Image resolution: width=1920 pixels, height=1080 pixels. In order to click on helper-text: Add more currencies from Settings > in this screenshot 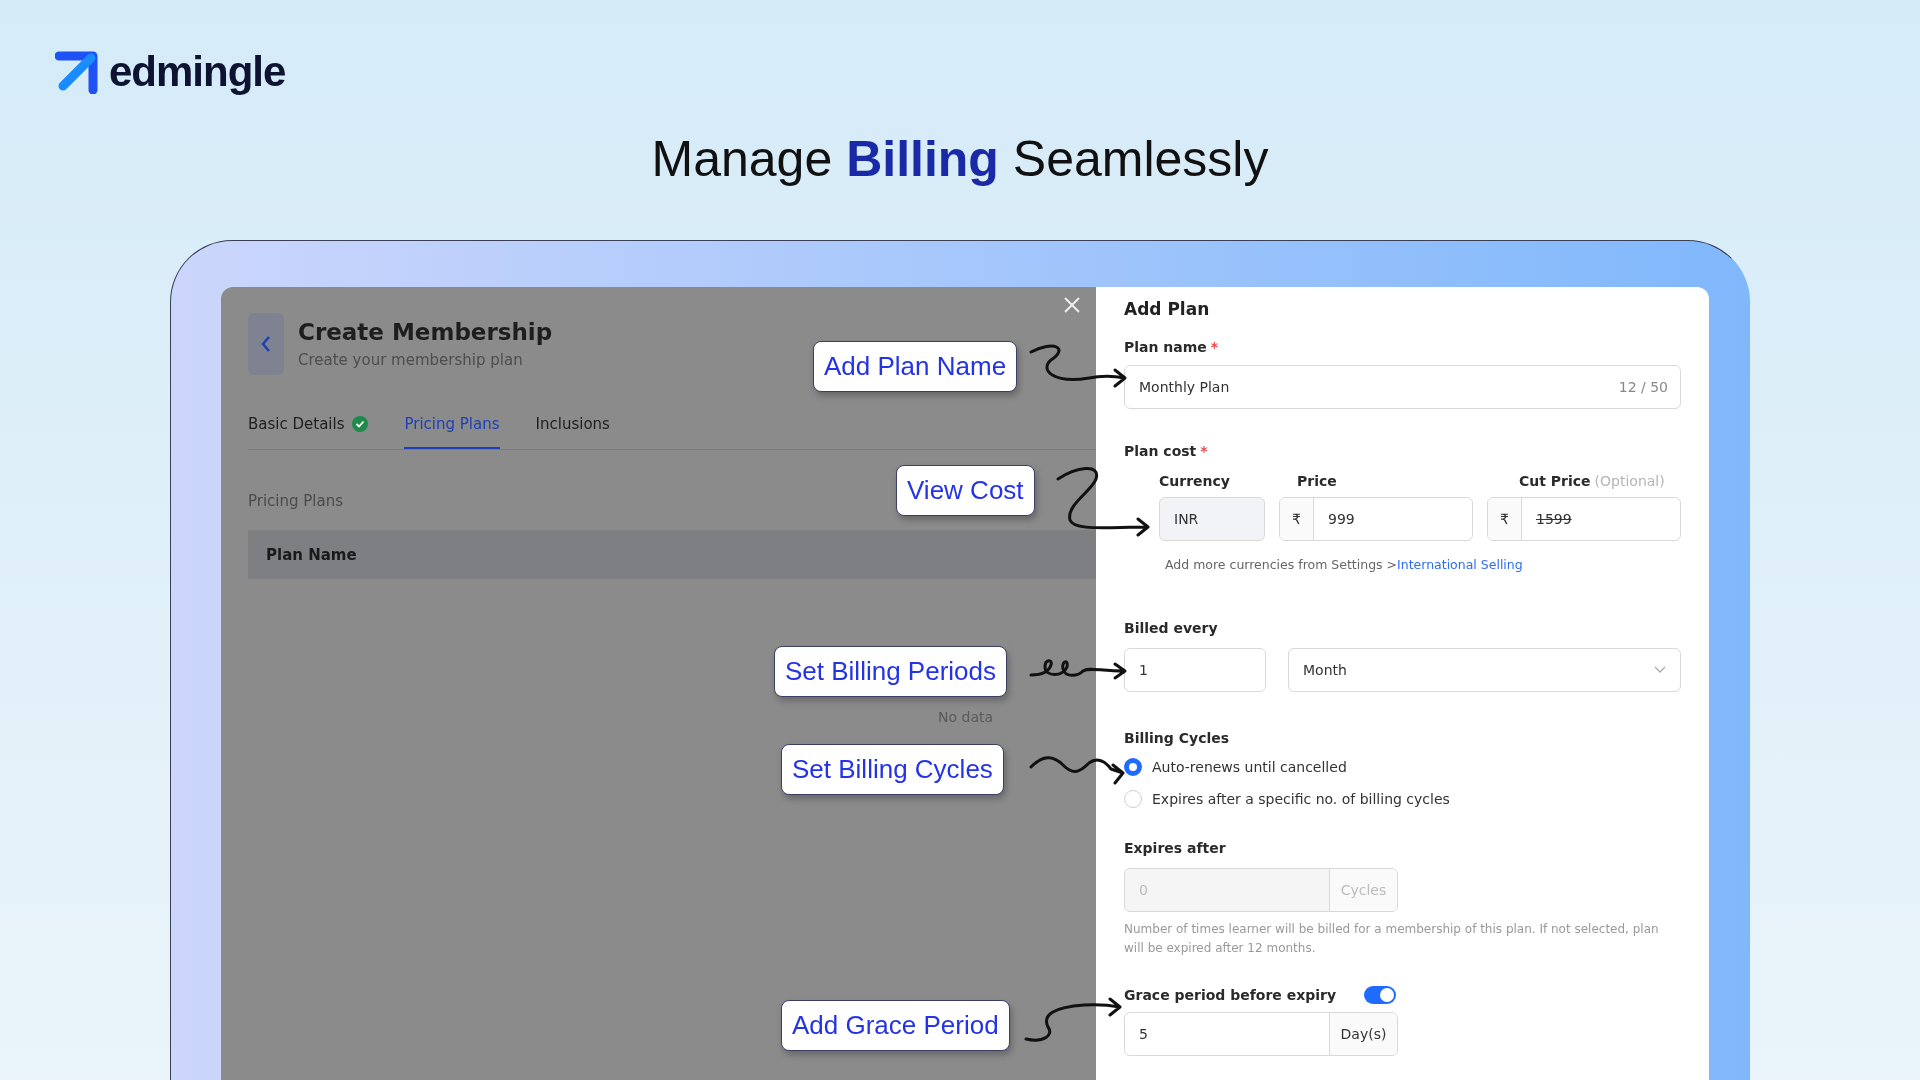, I will do `click(1281, 564)`.